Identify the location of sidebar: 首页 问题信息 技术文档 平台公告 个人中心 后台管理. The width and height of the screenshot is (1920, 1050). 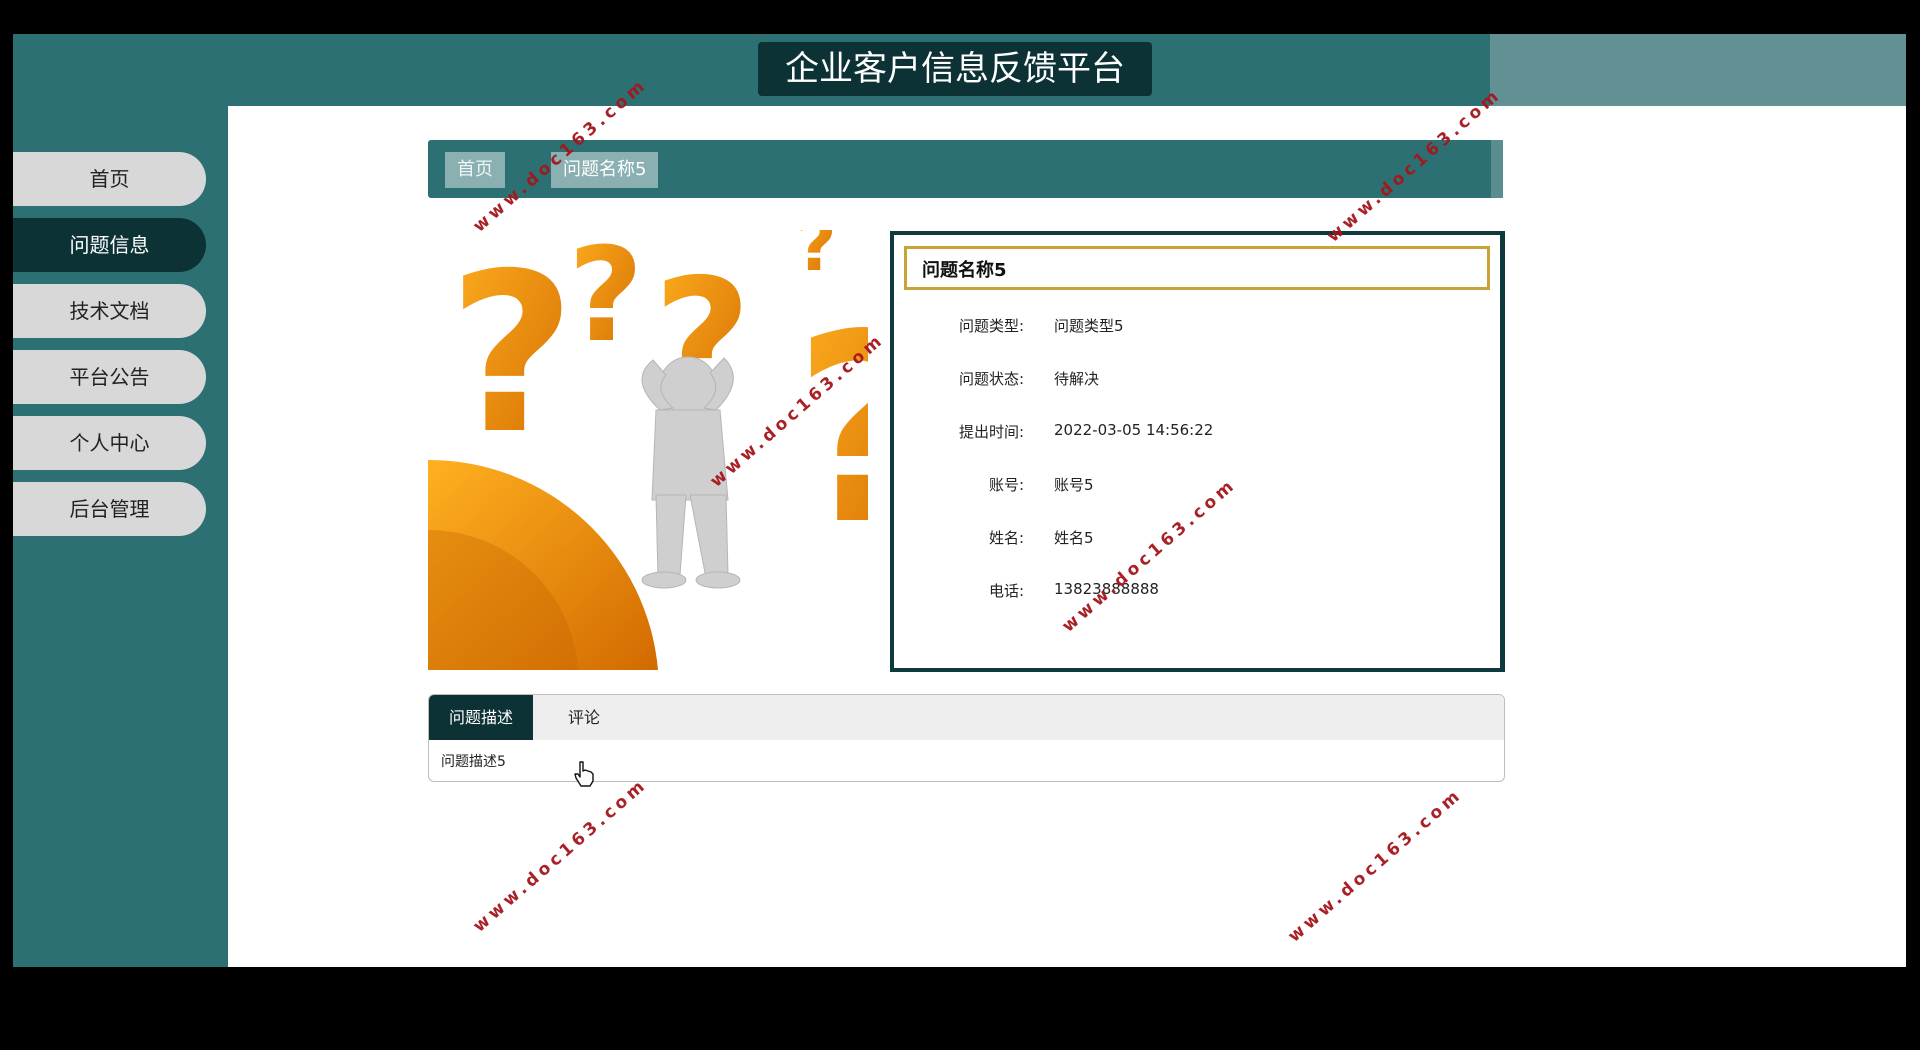
(120, 536).